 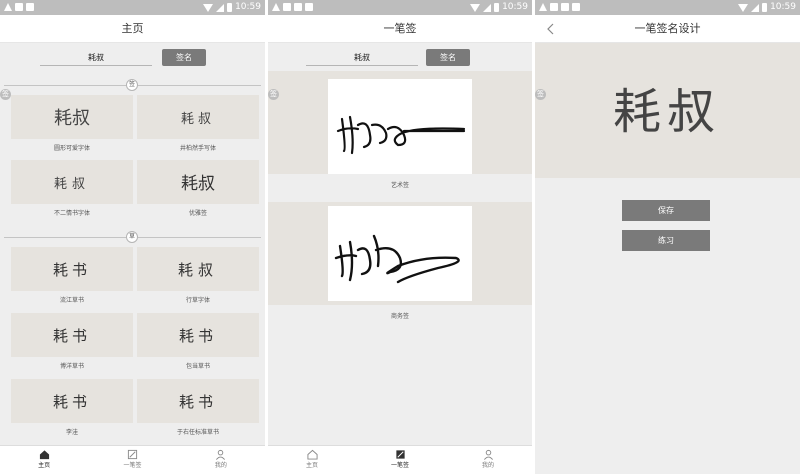 I want to click on signature-card: 耗书 于右任标准草书, so click(x=198, y=407).